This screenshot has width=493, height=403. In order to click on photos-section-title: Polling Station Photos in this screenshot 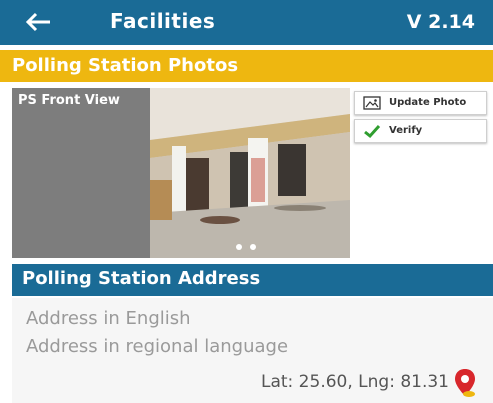, I will do `click(125, 65)`.